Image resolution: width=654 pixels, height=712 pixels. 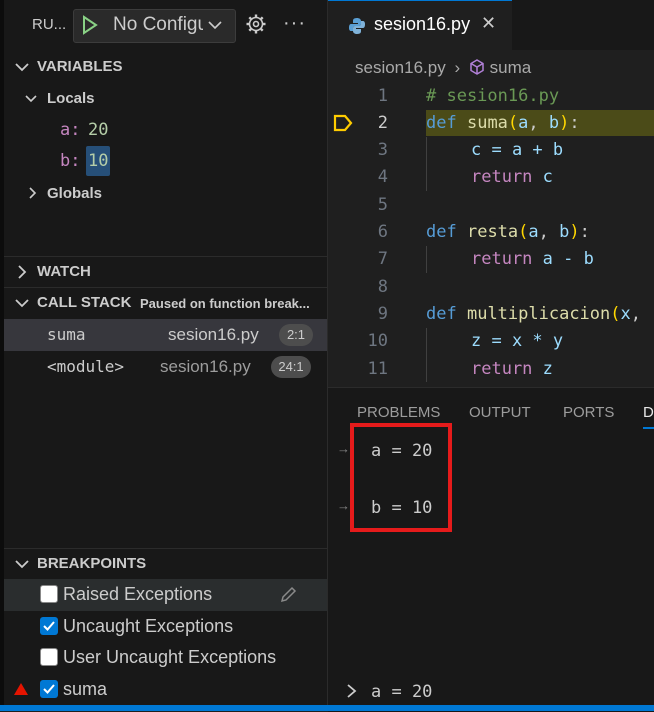 I want to click on frame-position-badge: 2:1, so click(x=296, y=335).